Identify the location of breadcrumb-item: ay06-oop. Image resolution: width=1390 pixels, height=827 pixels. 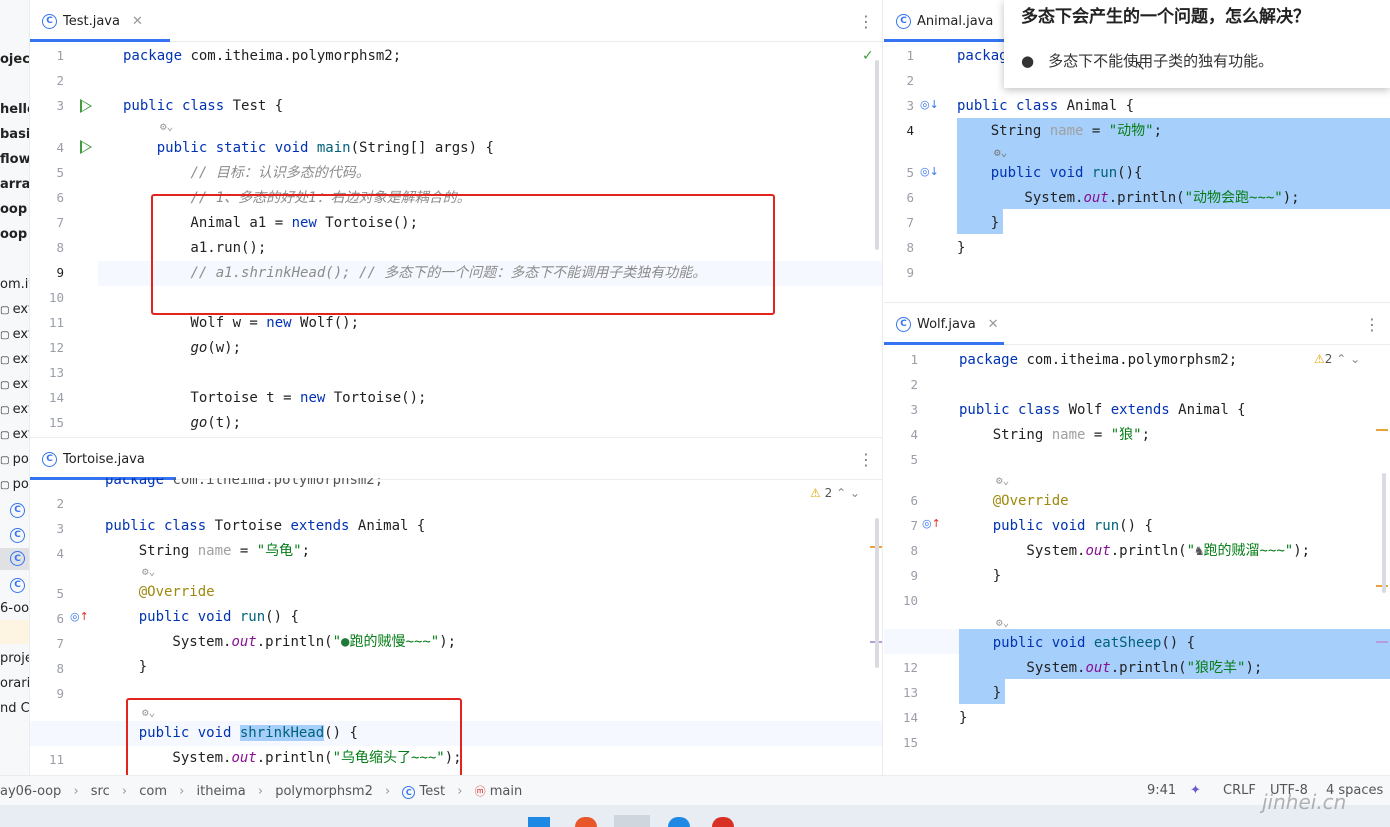
(30, 791).